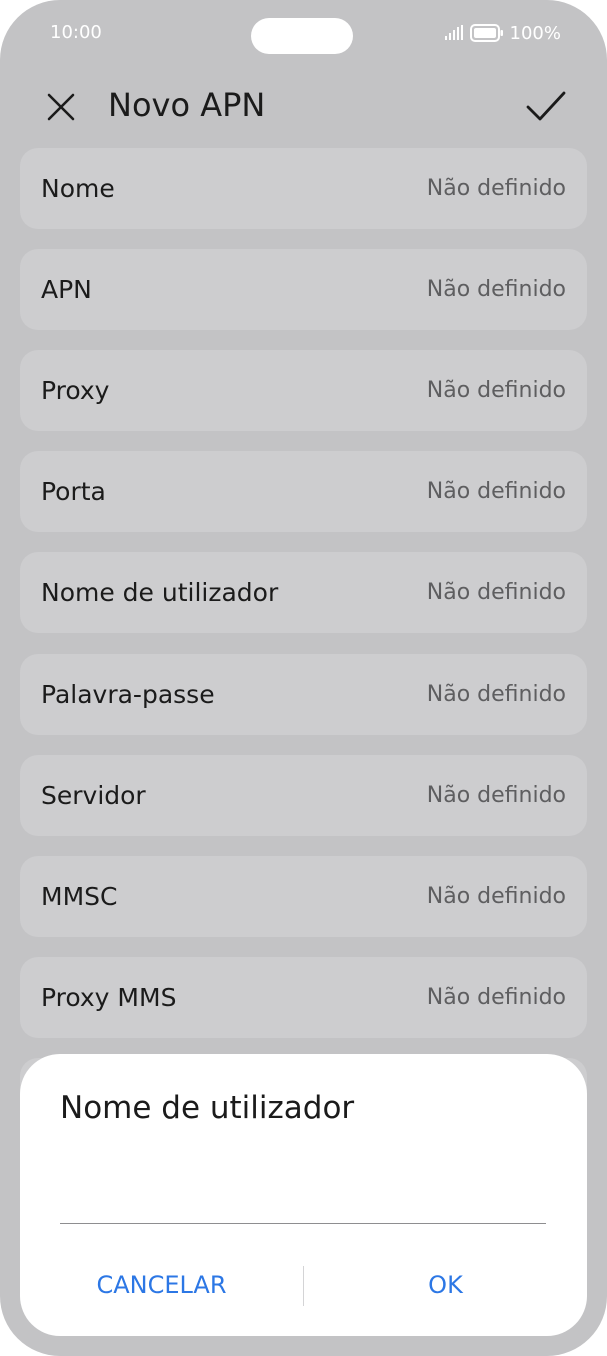 The width and height of the screenshot is (607, 1356). I want to click on field-row-porta: Porta Não definido, so click(303, 491).